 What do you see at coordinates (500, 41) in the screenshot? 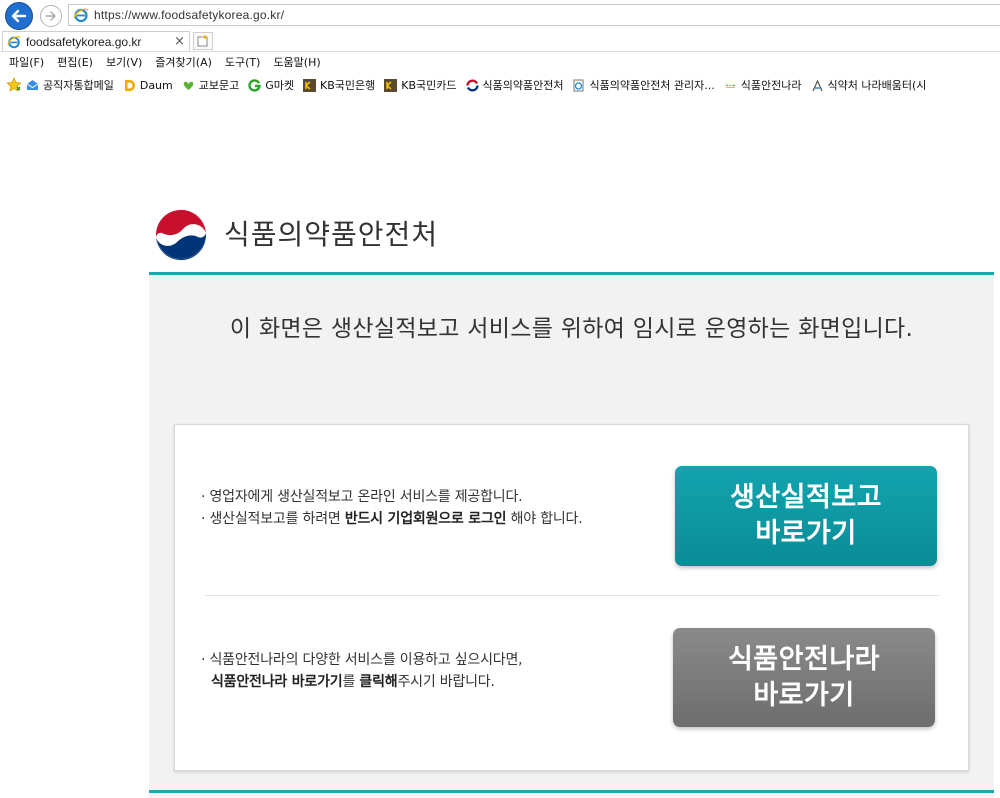
I see `tab-bar: foodsafetykorea.go.kr ×` at bounding box center [500, 41].